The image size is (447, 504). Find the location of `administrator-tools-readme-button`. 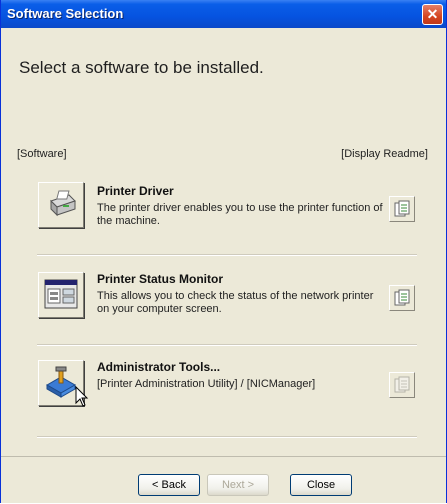

administrator-tools-readme-button is located at coordinates (402, 385).